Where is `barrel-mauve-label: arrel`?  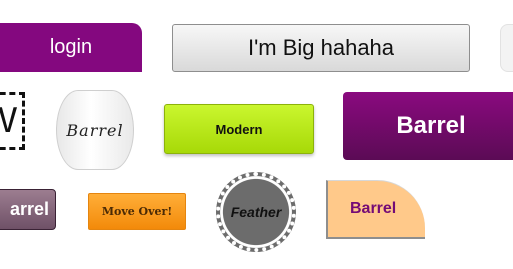
barrel-mauve-label: arrel is located at coordinates (29, 209).